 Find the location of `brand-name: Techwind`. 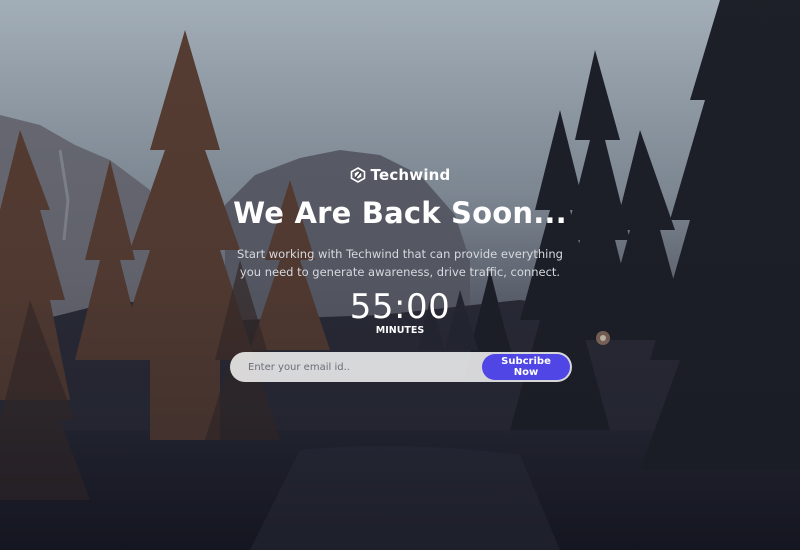

brand-name: Techwind is located at coordinates (410, 175).